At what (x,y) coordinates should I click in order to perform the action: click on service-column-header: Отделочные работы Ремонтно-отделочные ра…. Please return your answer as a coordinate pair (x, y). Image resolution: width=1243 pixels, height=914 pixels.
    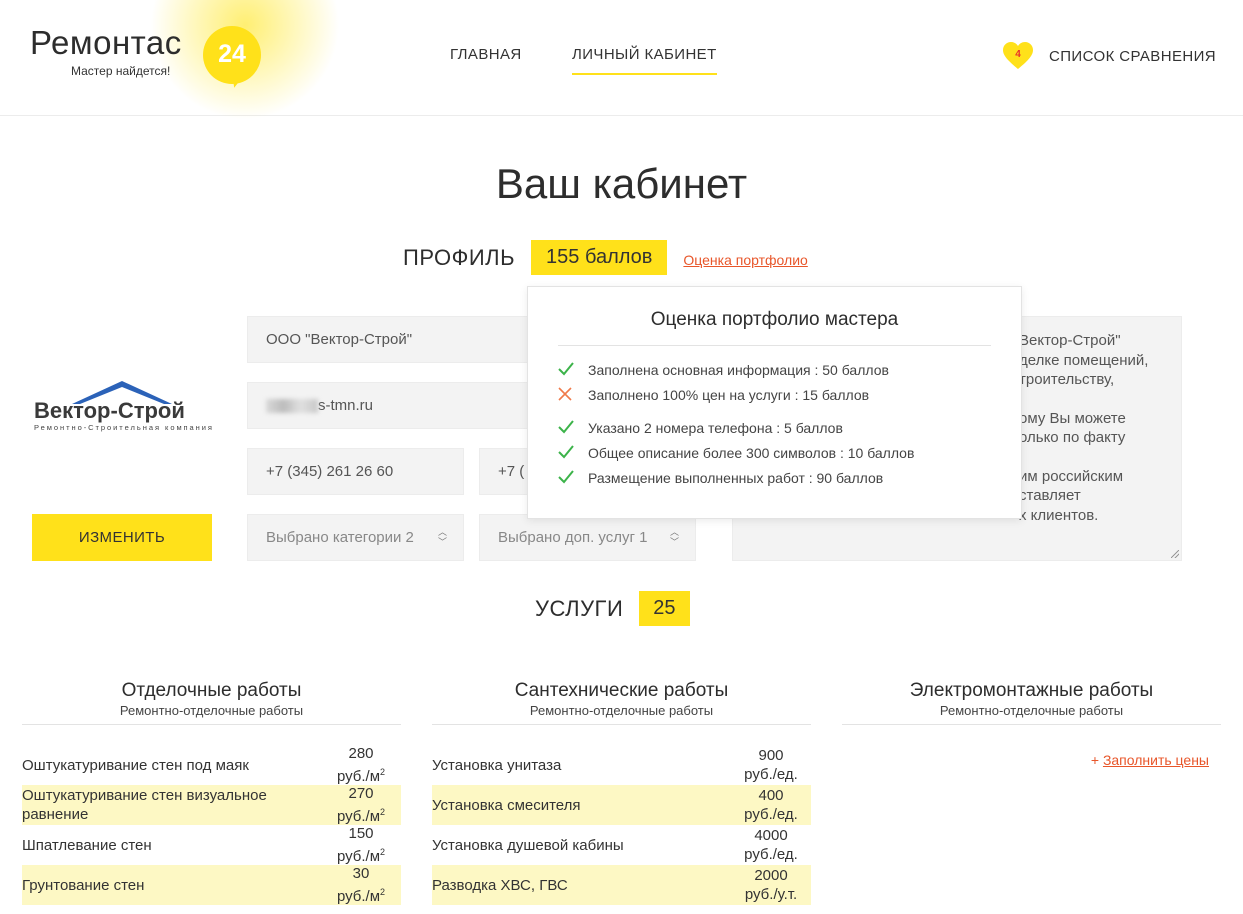
    Looking at the image, I should click on (211, 702).